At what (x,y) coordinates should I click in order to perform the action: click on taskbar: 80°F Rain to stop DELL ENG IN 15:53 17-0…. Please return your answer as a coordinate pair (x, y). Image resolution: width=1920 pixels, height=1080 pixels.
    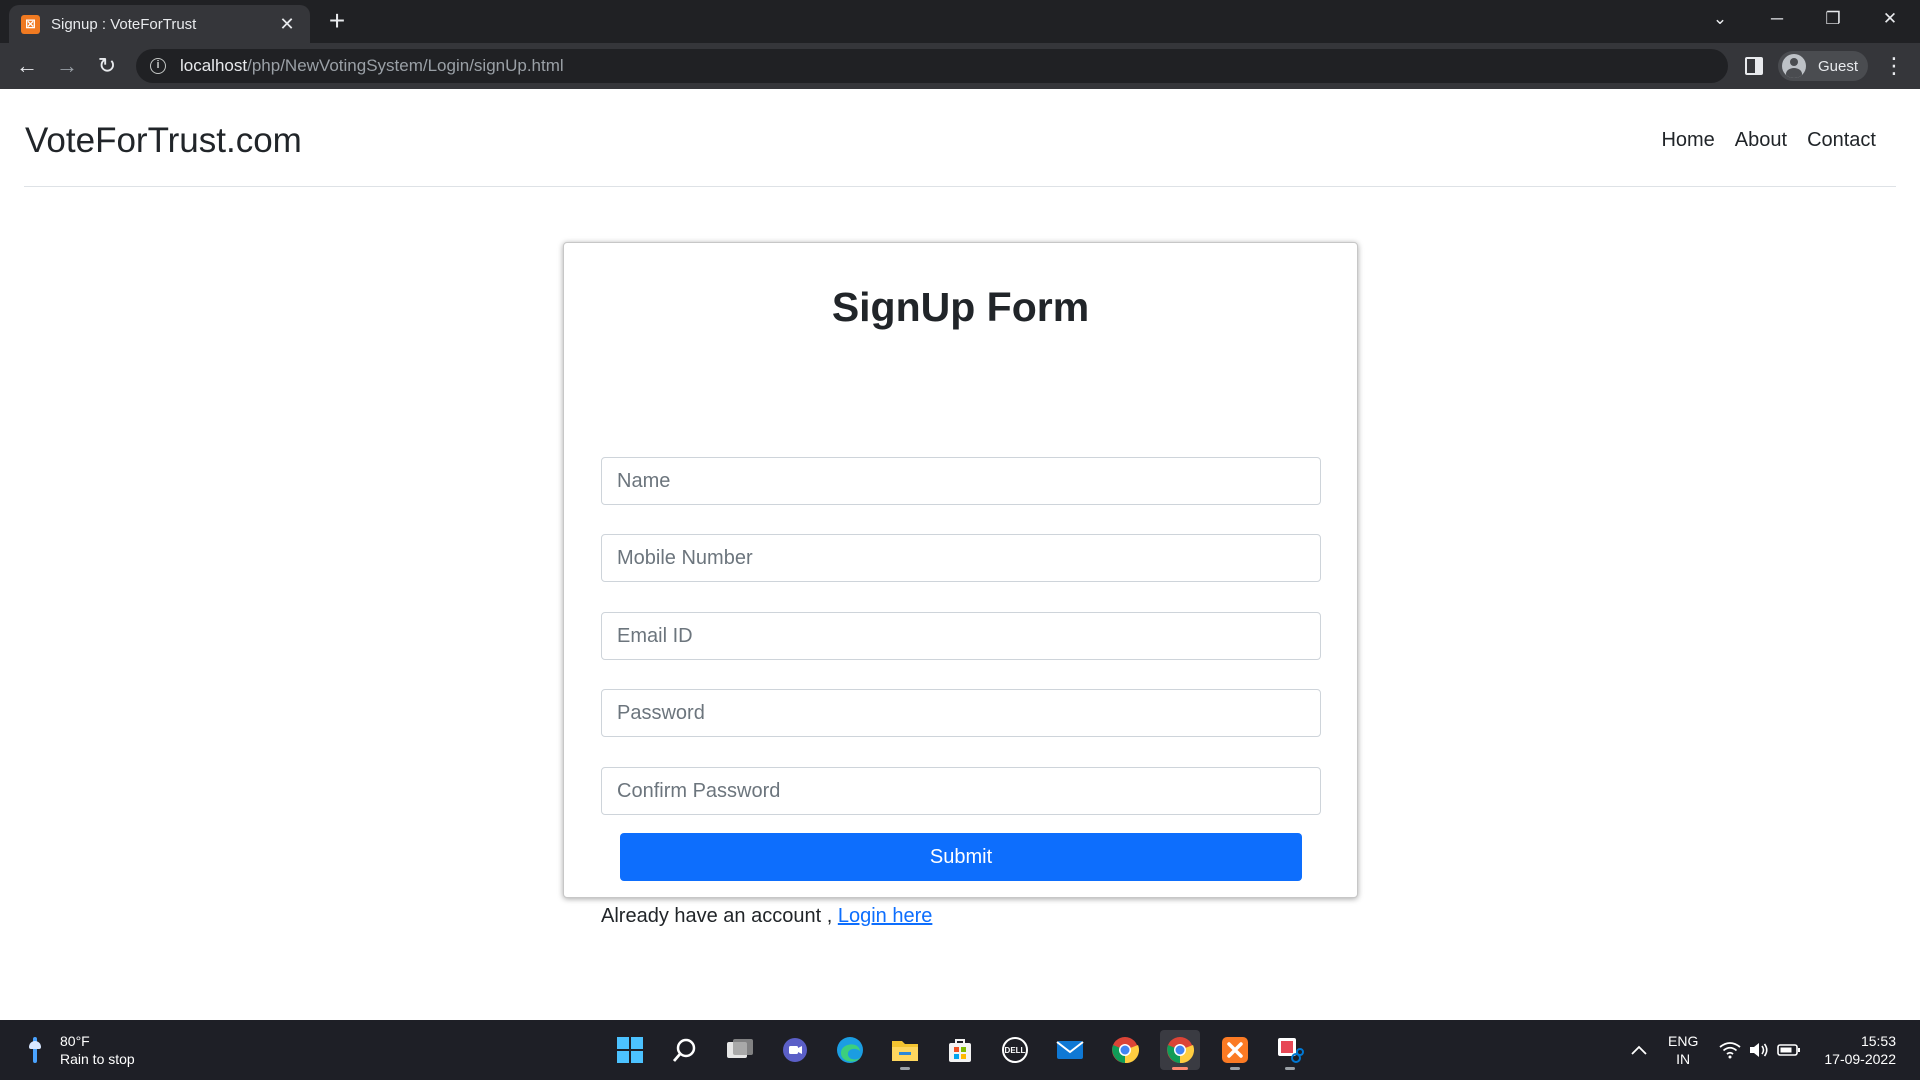
    Looking at the image, I should click on (960, 1050).